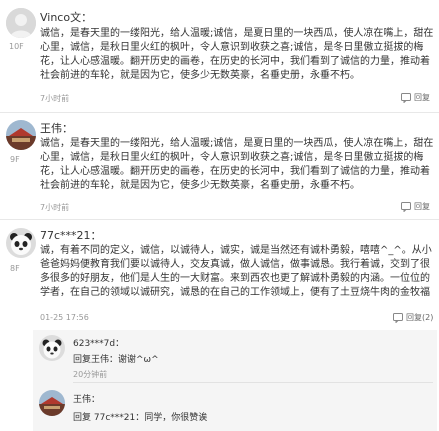 The width and height of the screenshot is (439, 431). I want to click on comment-time: 01-25 17:56, so click(64, 317).